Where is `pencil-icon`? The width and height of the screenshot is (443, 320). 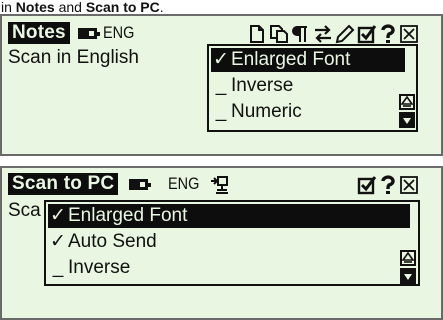
pencil-icon is located at coordinates (345, 34).